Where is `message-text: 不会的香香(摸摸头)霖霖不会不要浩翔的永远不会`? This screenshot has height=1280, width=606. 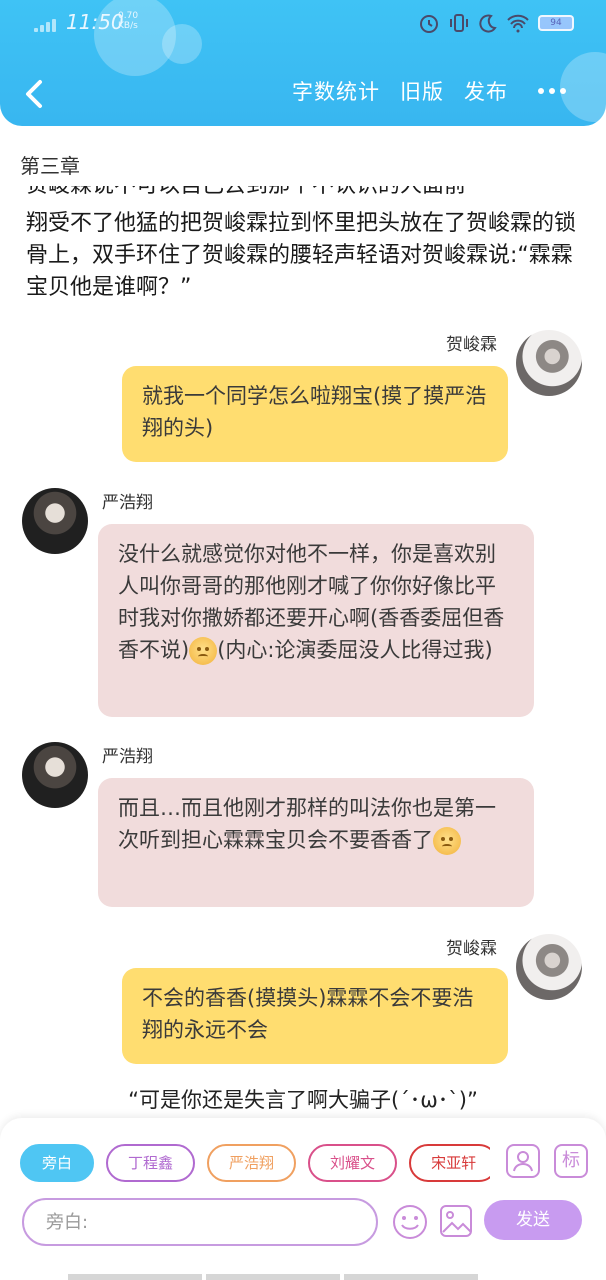
message-text: 不会的香香(摸摸头)霖霖不会不要浩翔的永远不会 is located at coordinates (308, 1014).